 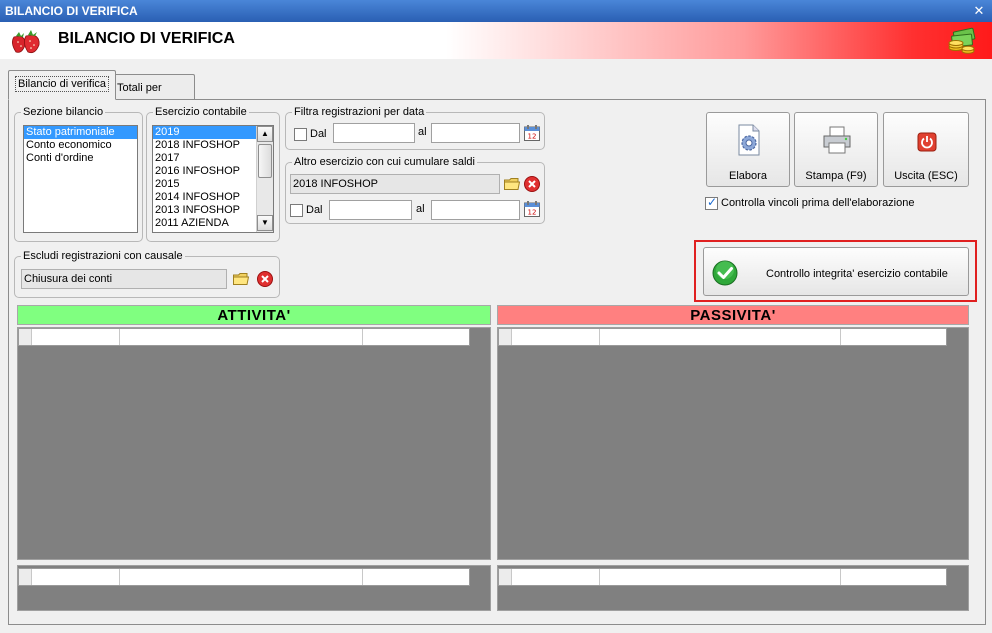 What do you see at coordinates (496, 40) in the screenshot?
I see `app-header: BILANCIO DI VERIFICA` at bounding box center [496, 40].